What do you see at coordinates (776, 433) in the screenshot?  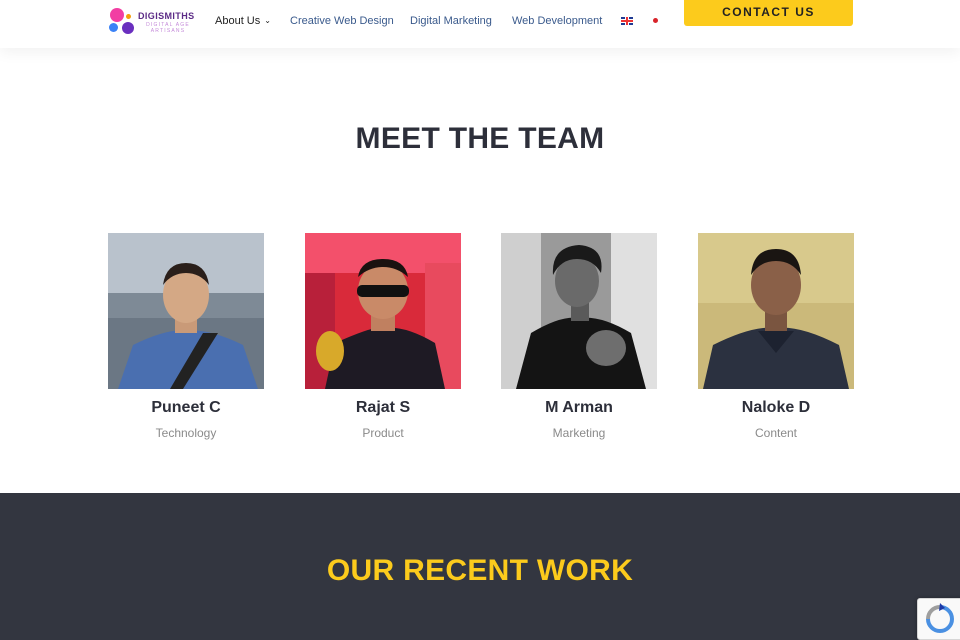 I see `member-role: Content` at bounding box center [776, 433].